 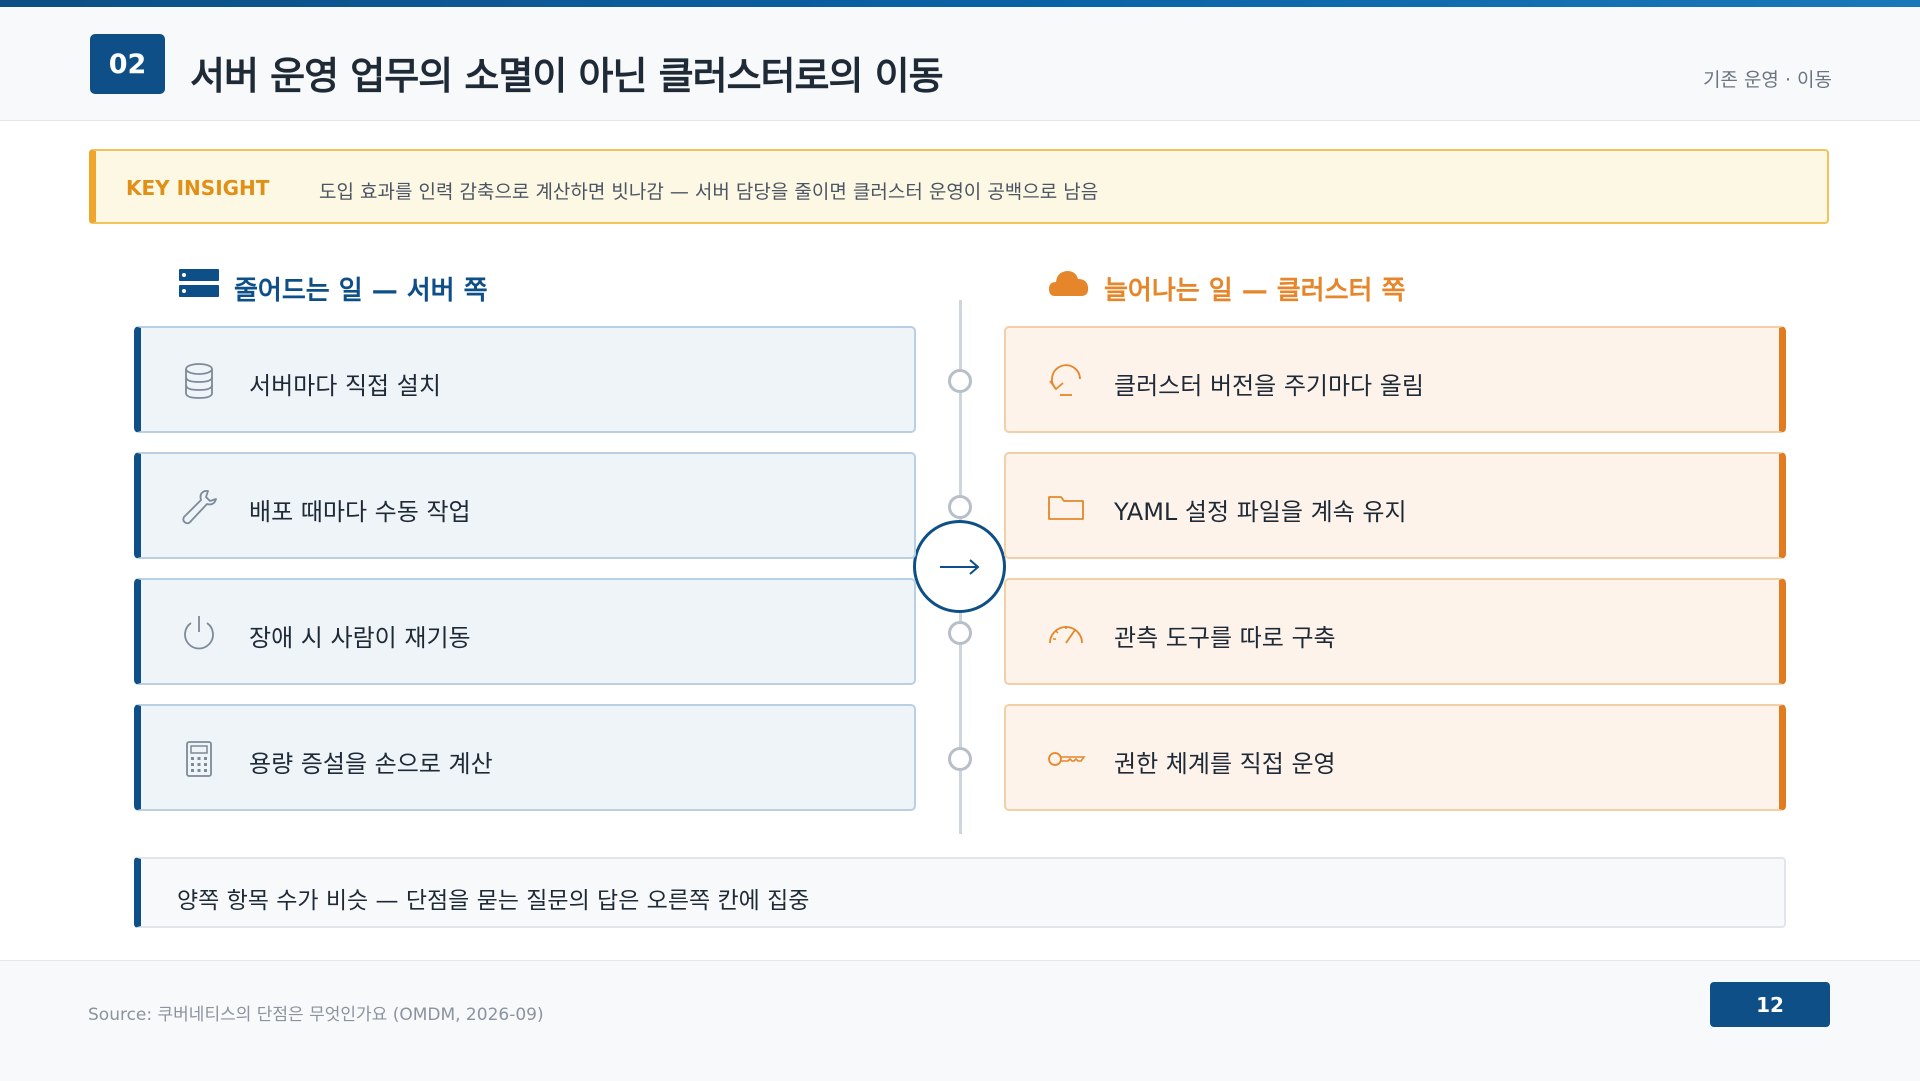 What do you see at coordinates (960, 64) in the screenshot?
I see `slide-header: 02 서버 운영 업무의 소멸이 아닌 클러스터로의 이동 기존 운영 · 이동` at bounding box center [960, 64].